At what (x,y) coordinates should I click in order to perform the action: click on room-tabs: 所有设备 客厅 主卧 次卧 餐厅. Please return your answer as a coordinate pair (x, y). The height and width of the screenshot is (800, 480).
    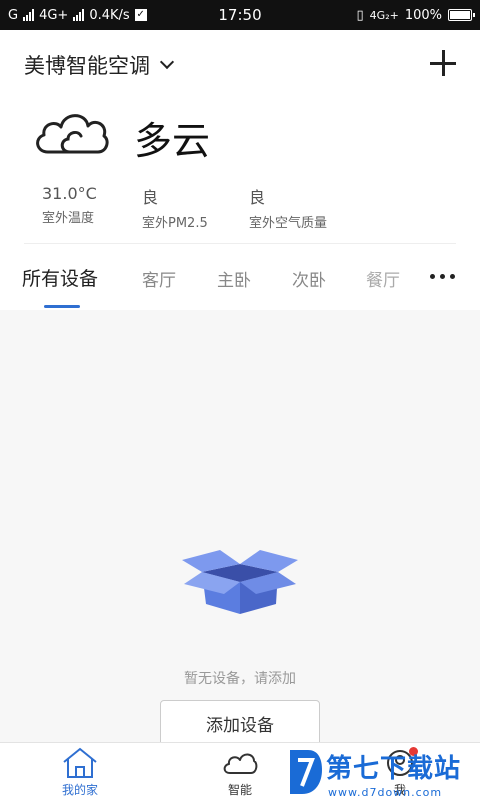
    Looking at the image, I should click on (240, 285).